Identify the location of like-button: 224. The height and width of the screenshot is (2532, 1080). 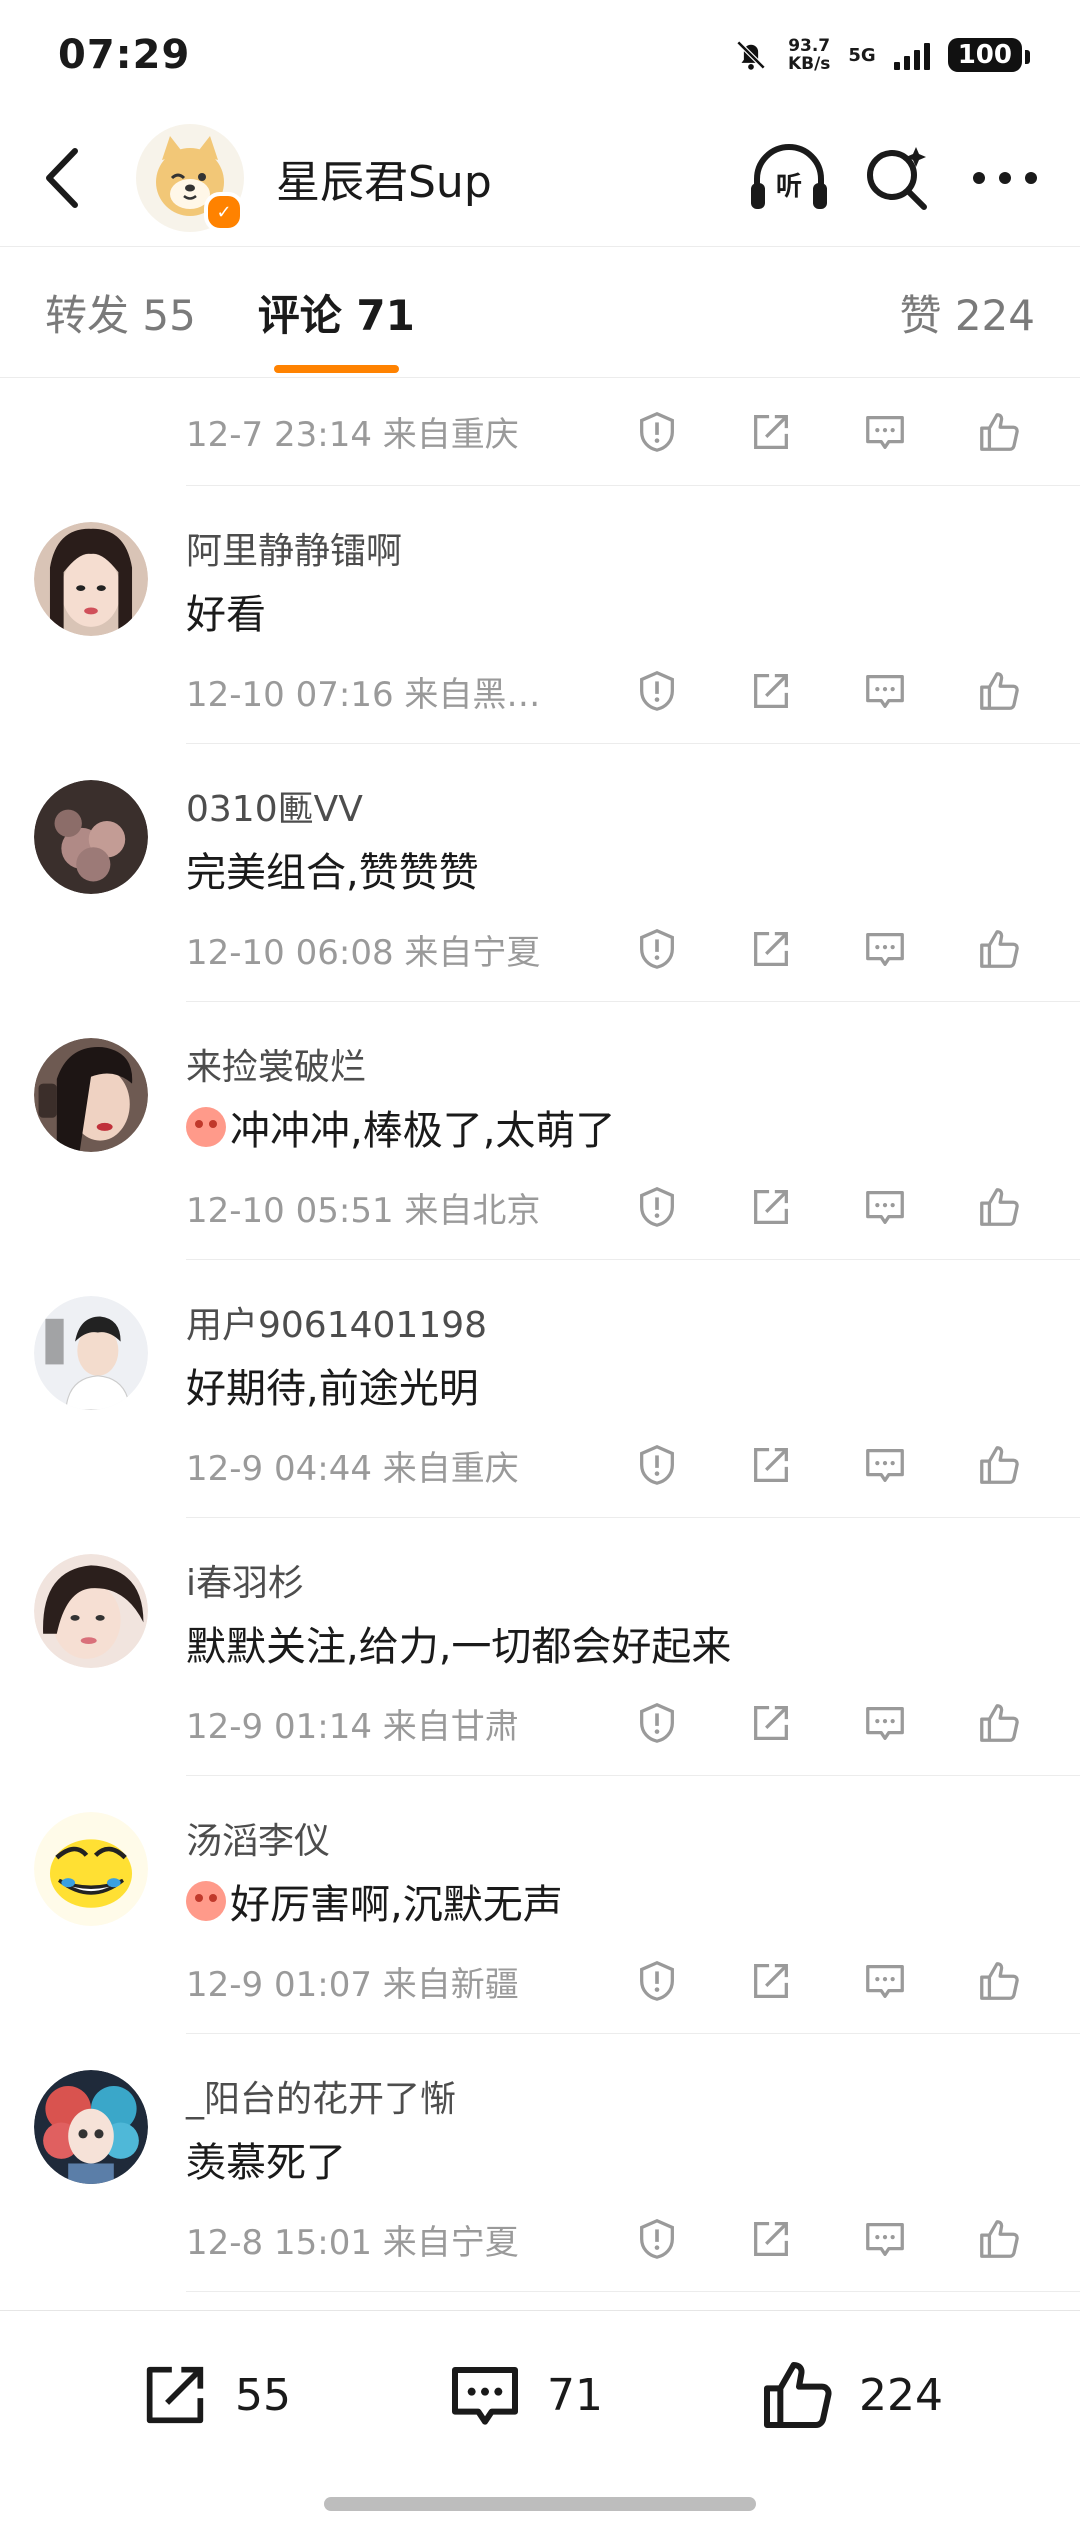
(850, 2395).